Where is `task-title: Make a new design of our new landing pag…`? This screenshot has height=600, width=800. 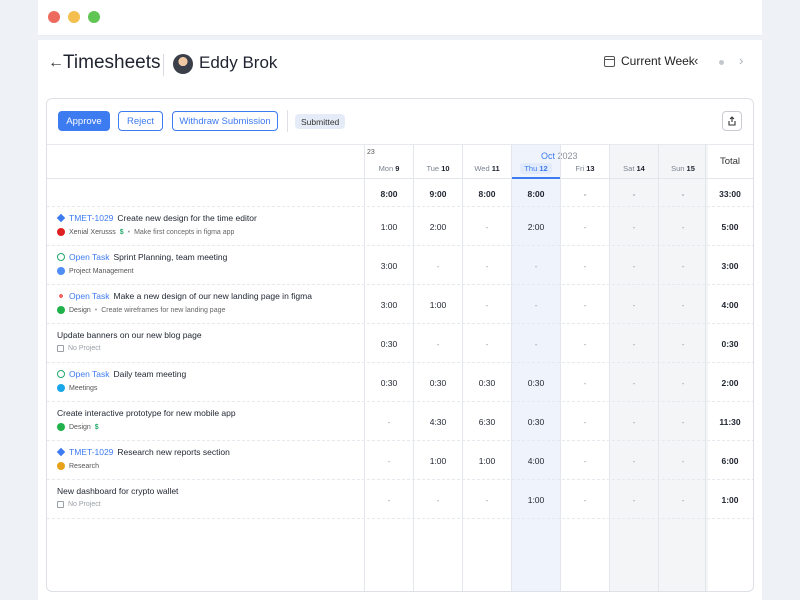 task-title: Make a new design of our new landing pag… is located at coordinates (212, 296).